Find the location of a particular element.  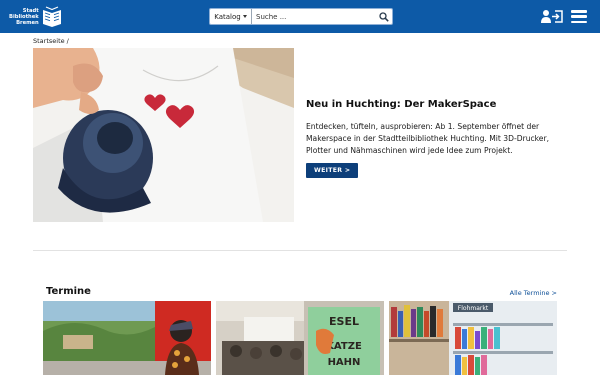

alle-termine-link: Alle Termine > is located at coordinates (533, 293).